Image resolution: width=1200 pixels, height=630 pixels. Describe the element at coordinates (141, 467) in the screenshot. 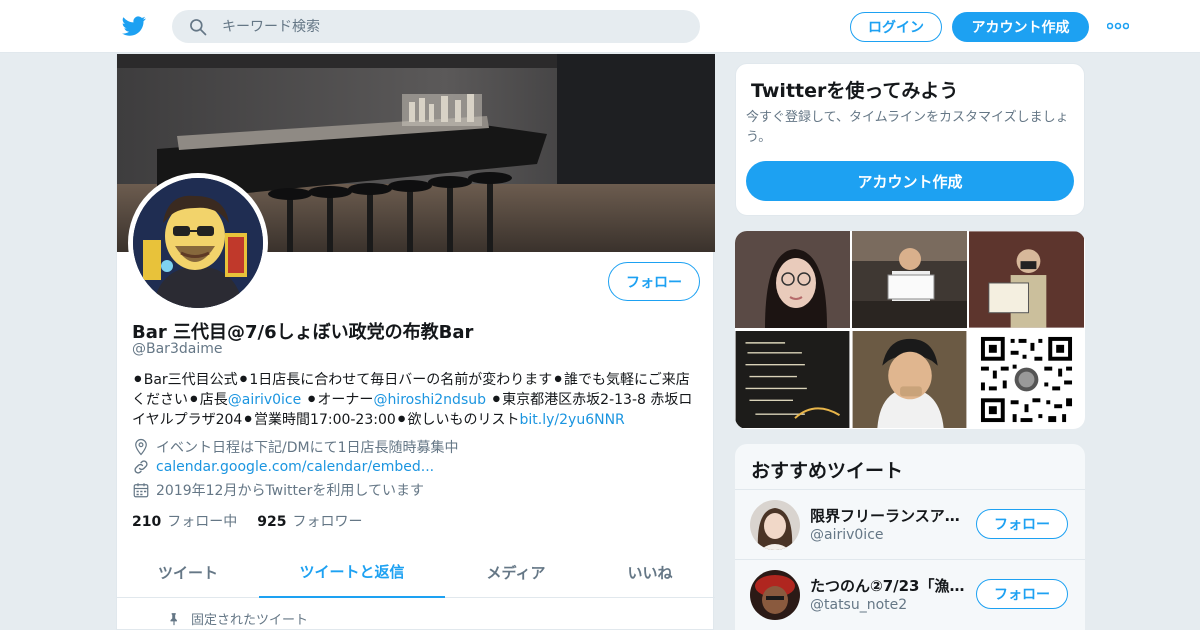

I see `link-icon` at that location.